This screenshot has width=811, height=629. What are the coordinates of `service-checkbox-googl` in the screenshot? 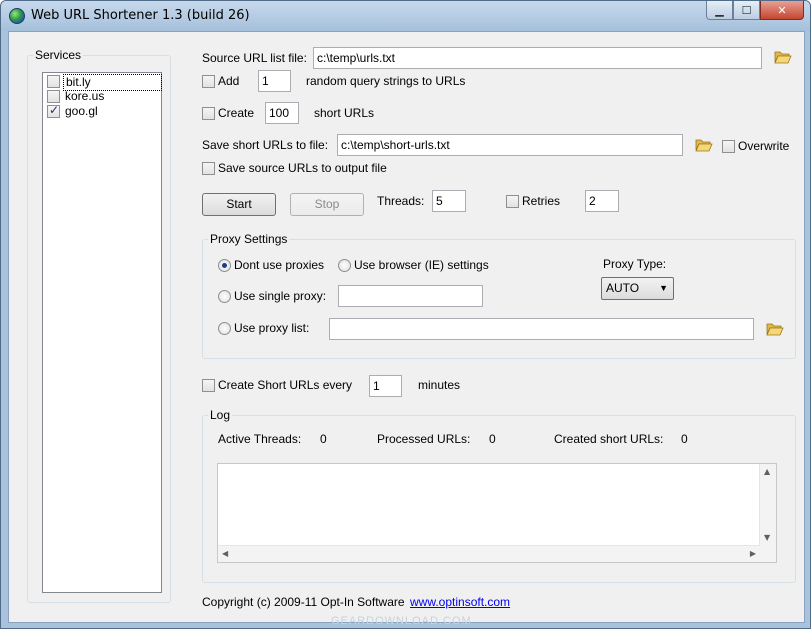 It's located at (53, 110).